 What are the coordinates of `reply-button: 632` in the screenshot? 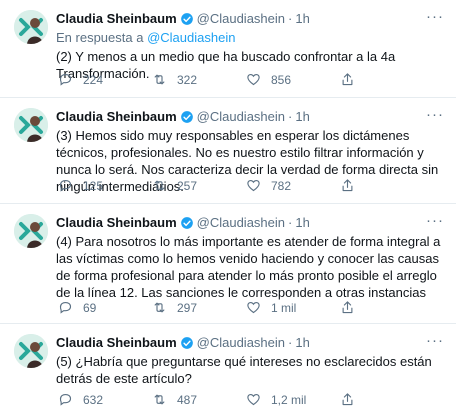 It's located at (105, 399).